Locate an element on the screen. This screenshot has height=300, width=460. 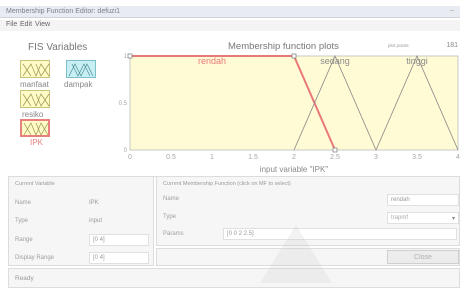
params-input: [0 0 2 2.5] is located at coordinates (340, 234).